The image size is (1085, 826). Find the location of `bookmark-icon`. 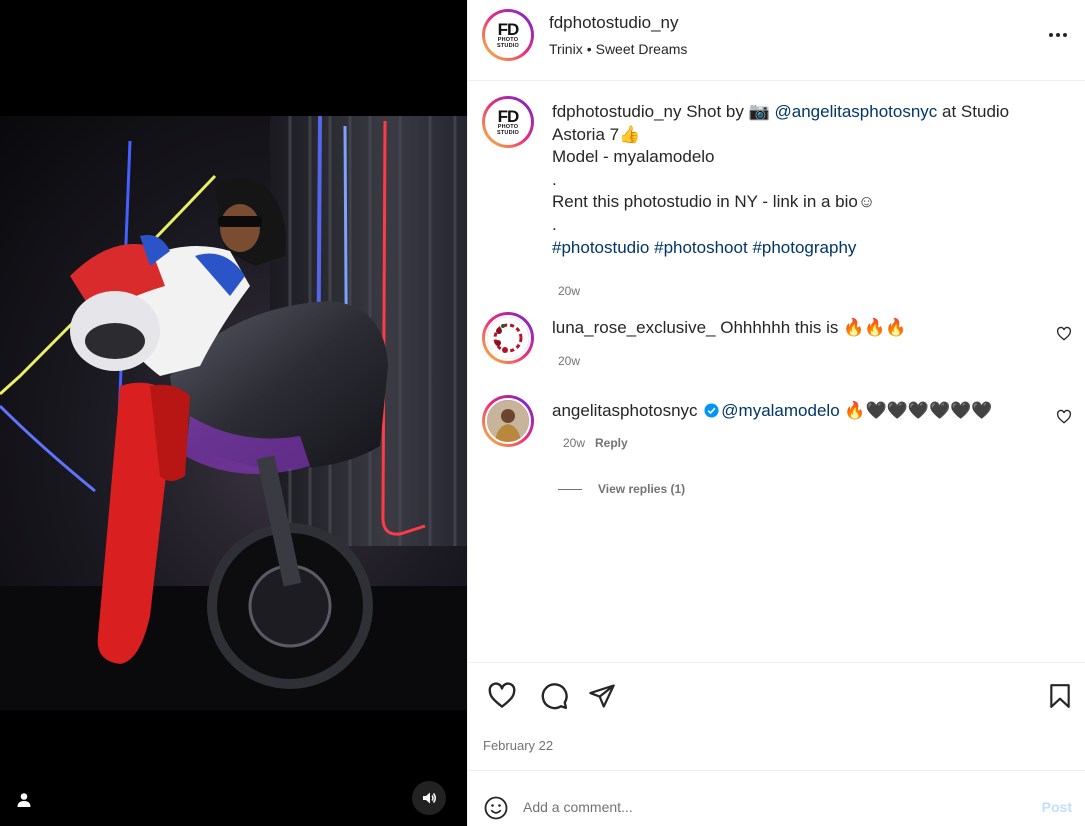

bookmark-icon is located at coordinates (1060, 696).